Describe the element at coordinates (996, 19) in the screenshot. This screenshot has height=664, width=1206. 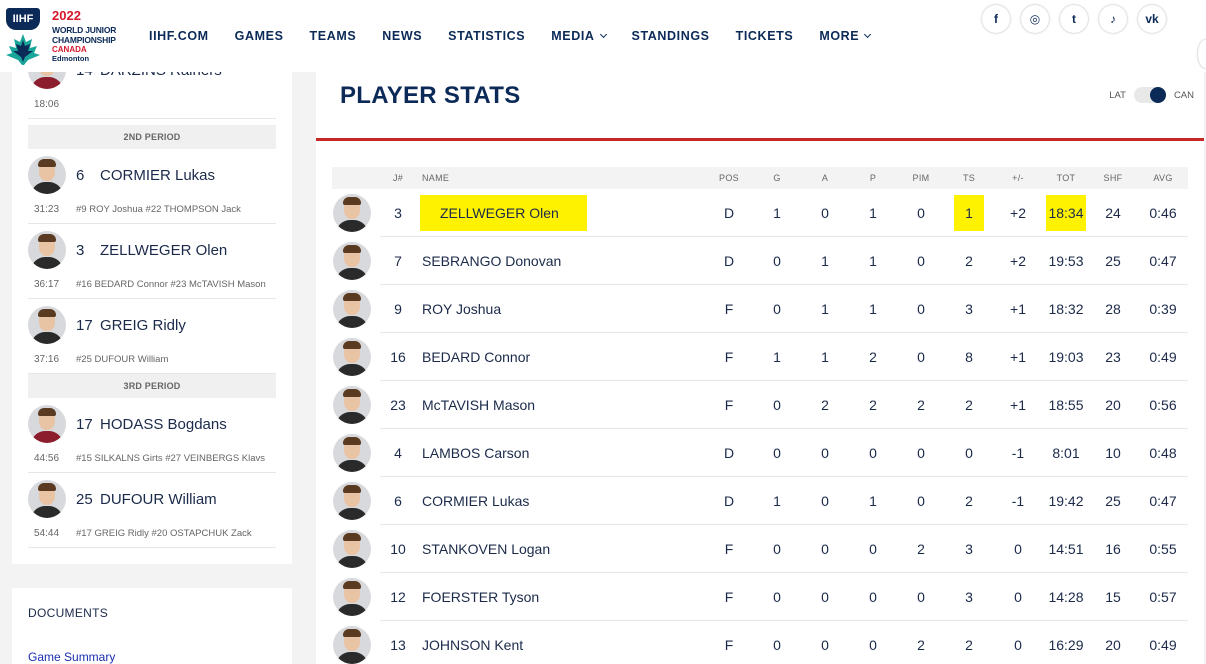
I see `facebook-icon: f` at that location.